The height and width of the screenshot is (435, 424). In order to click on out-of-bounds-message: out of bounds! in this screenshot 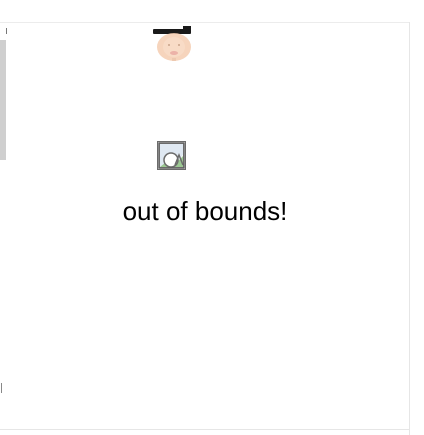, I will do `click(205, 211)`.